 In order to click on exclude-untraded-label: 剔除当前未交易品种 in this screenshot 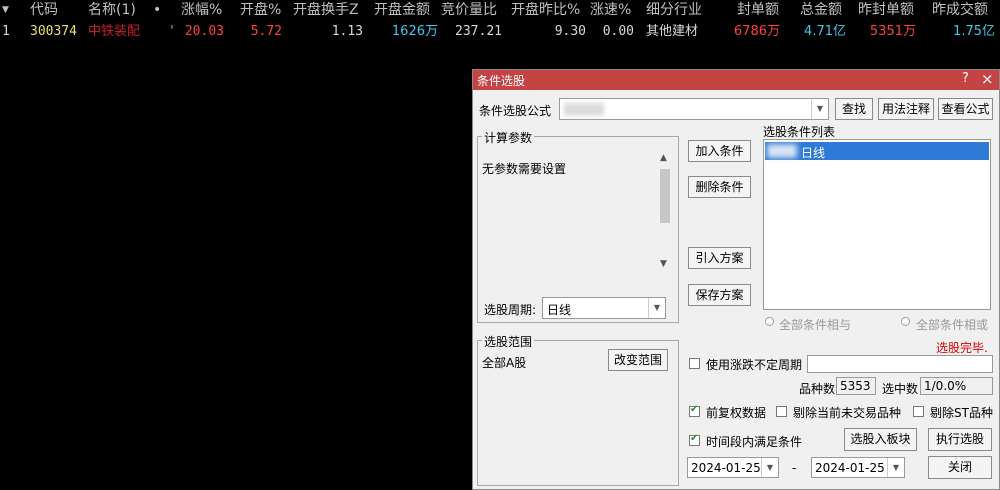, I will do `click(847, 413)`.